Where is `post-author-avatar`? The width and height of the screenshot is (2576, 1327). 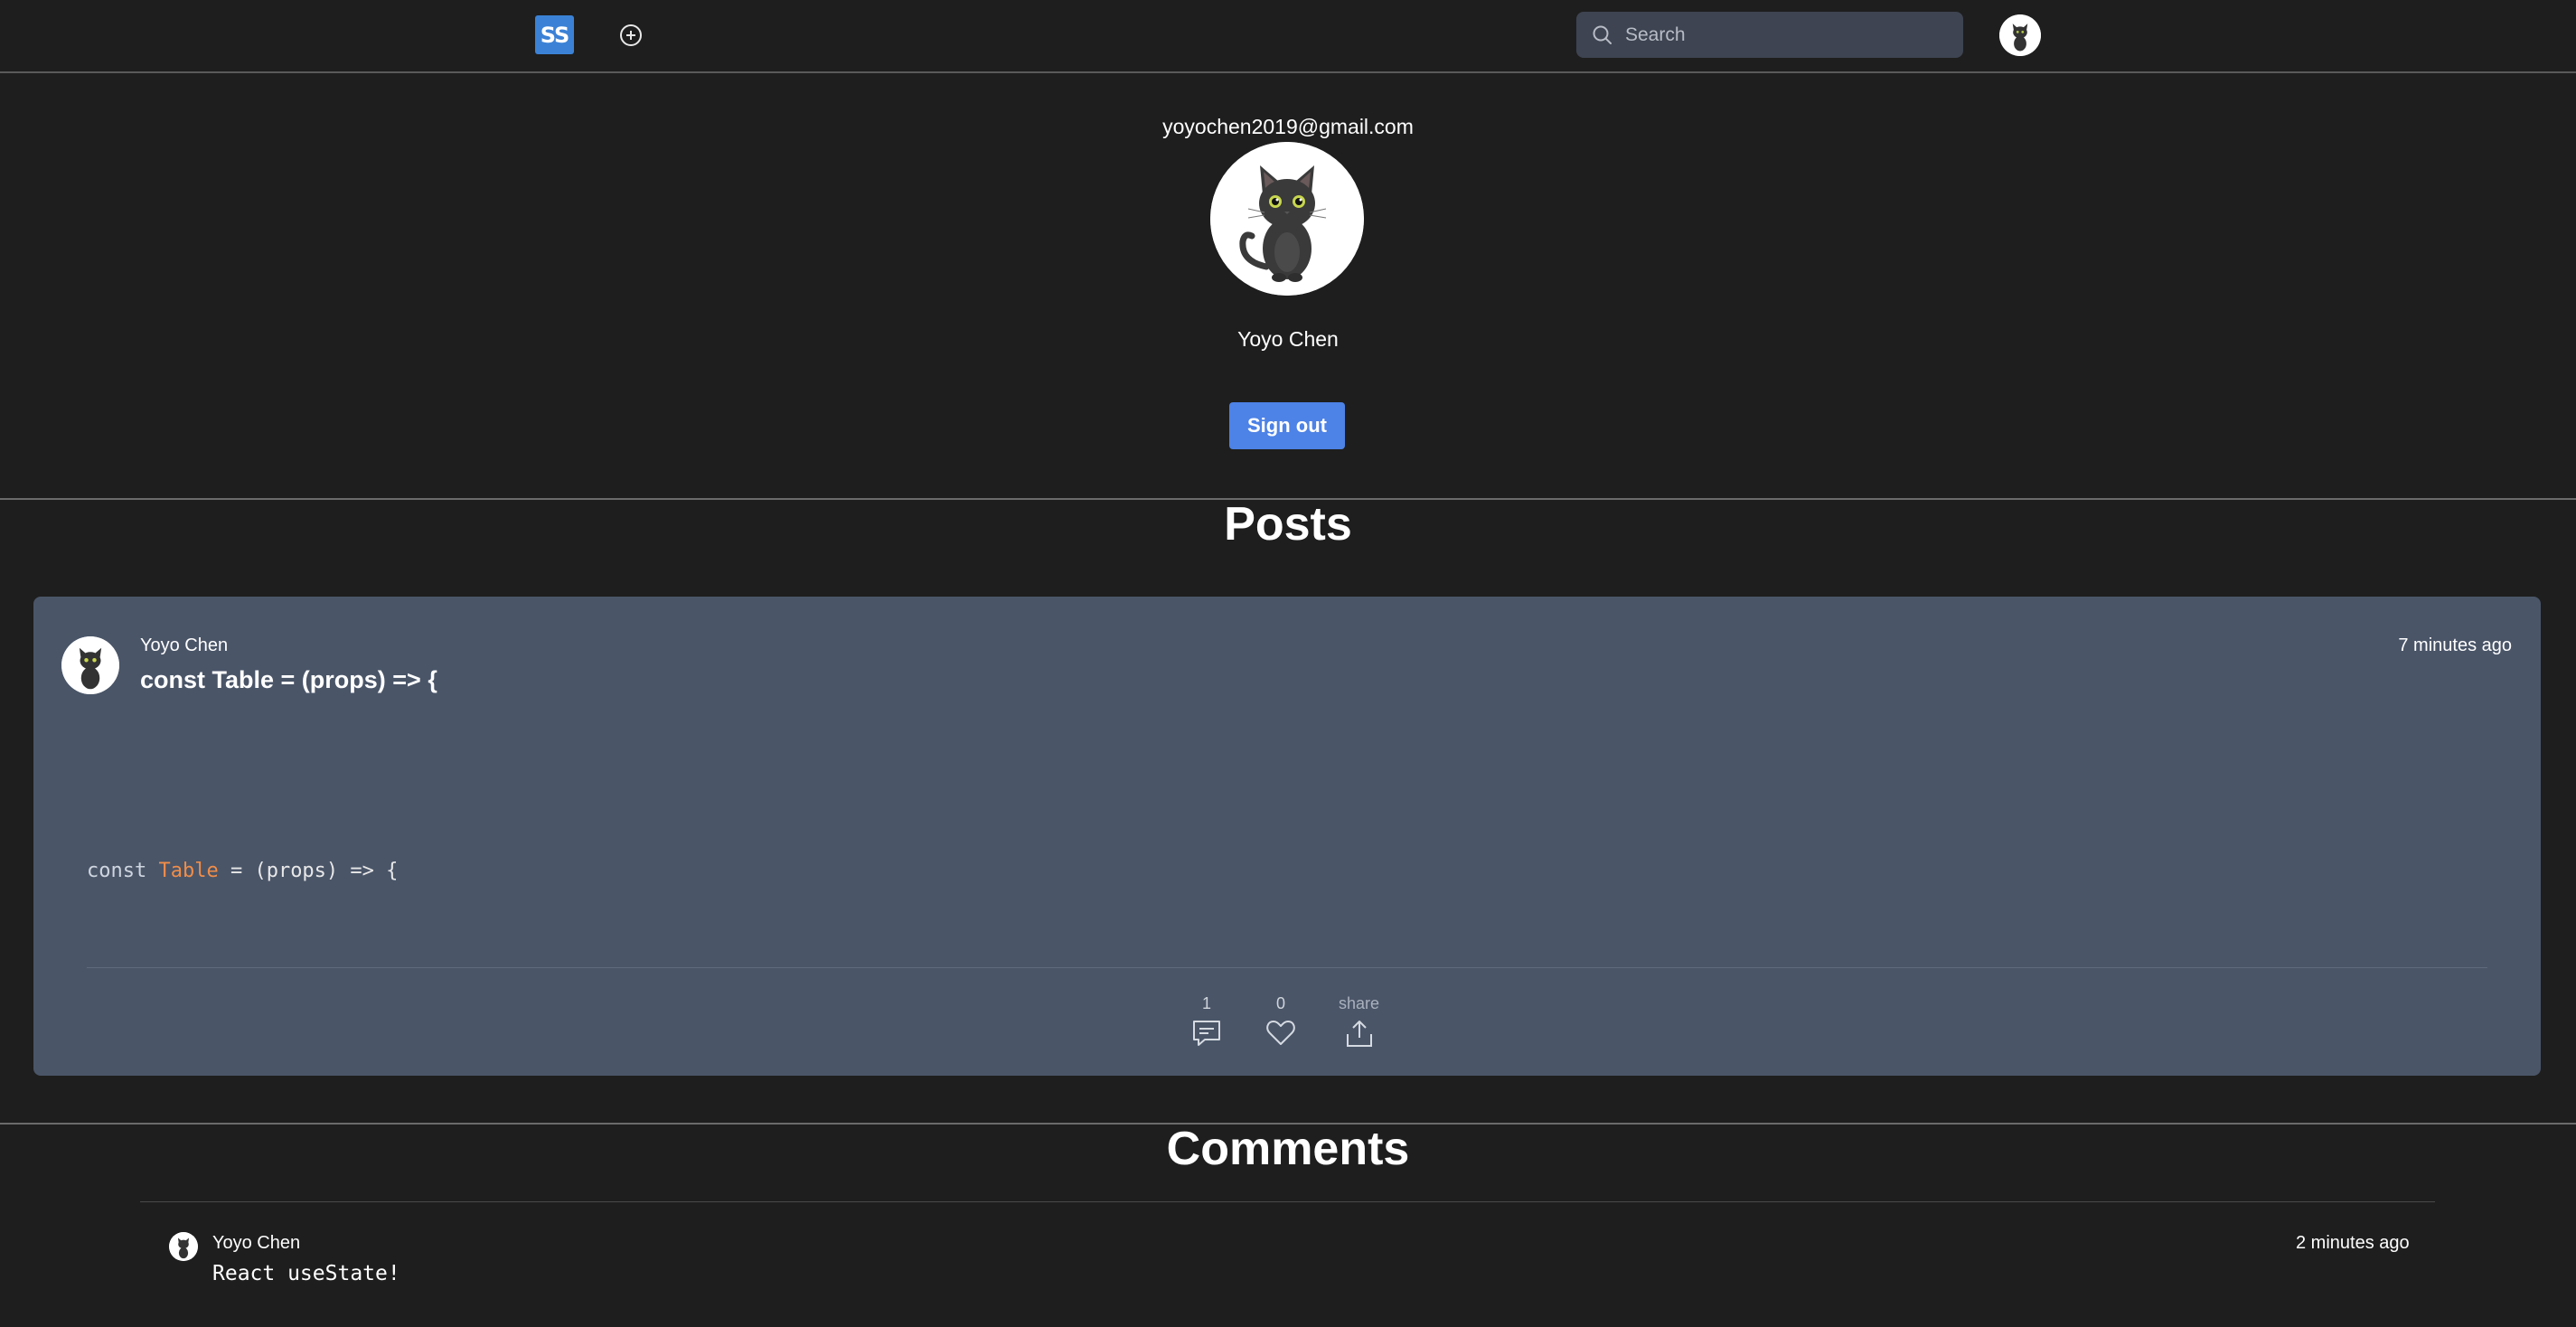
post-author-avatar is located at coordinates (90, 665).